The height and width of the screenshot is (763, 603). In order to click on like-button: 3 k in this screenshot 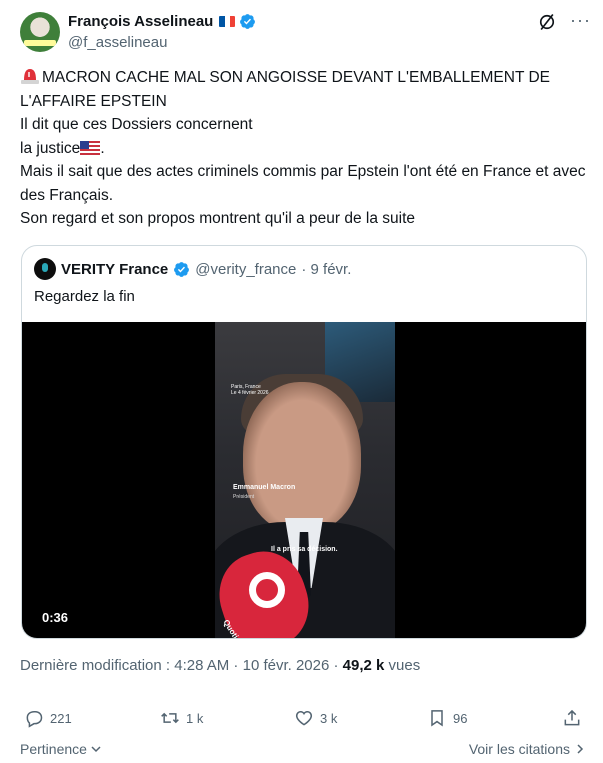, I will do `click(315, 718)`.